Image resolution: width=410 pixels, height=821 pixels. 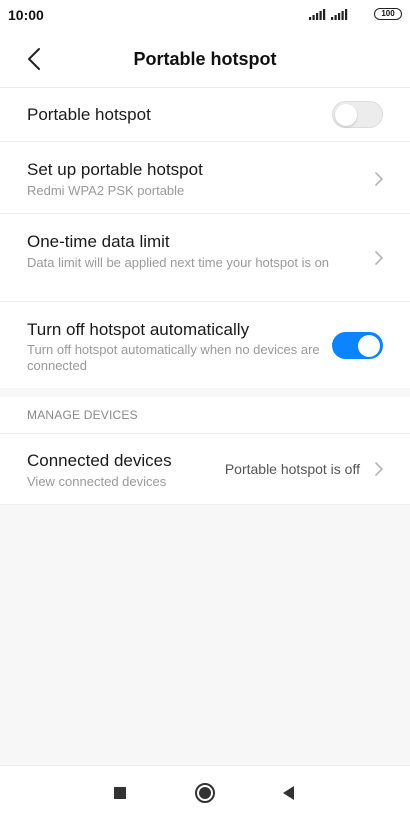 I want to click on data-limit-label: One-time data limit, so click(x=98, y=241).